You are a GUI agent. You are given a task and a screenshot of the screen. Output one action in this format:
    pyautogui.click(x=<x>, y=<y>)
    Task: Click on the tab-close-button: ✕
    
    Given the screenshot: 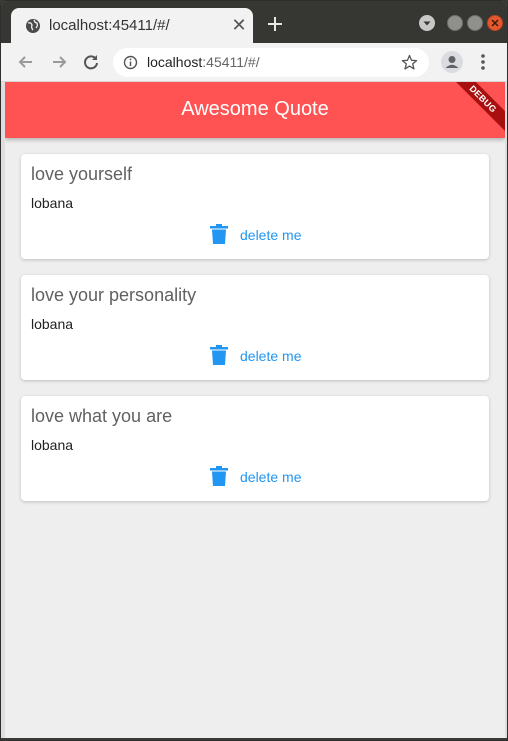 What is the action you would take?
    pyautogui.click(x=239, y=25)
    